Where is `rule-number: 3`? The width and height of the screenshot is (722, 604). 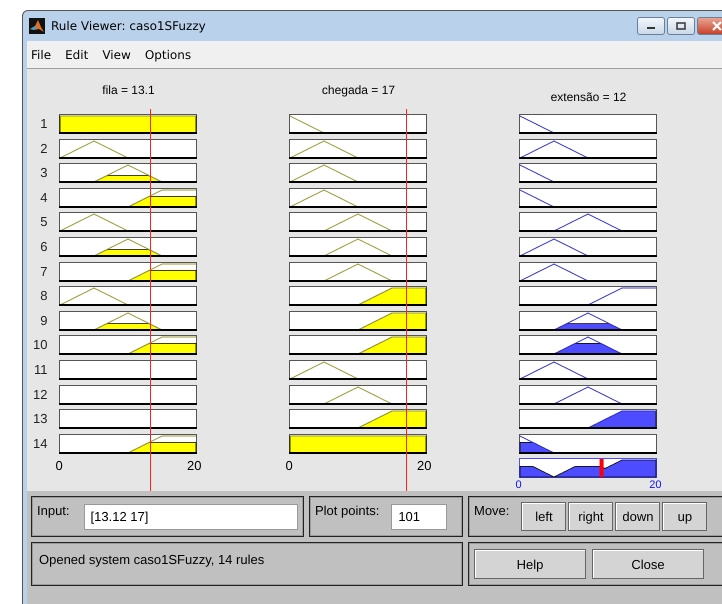
rule-number: 3 is located at coordinates (44, 173).